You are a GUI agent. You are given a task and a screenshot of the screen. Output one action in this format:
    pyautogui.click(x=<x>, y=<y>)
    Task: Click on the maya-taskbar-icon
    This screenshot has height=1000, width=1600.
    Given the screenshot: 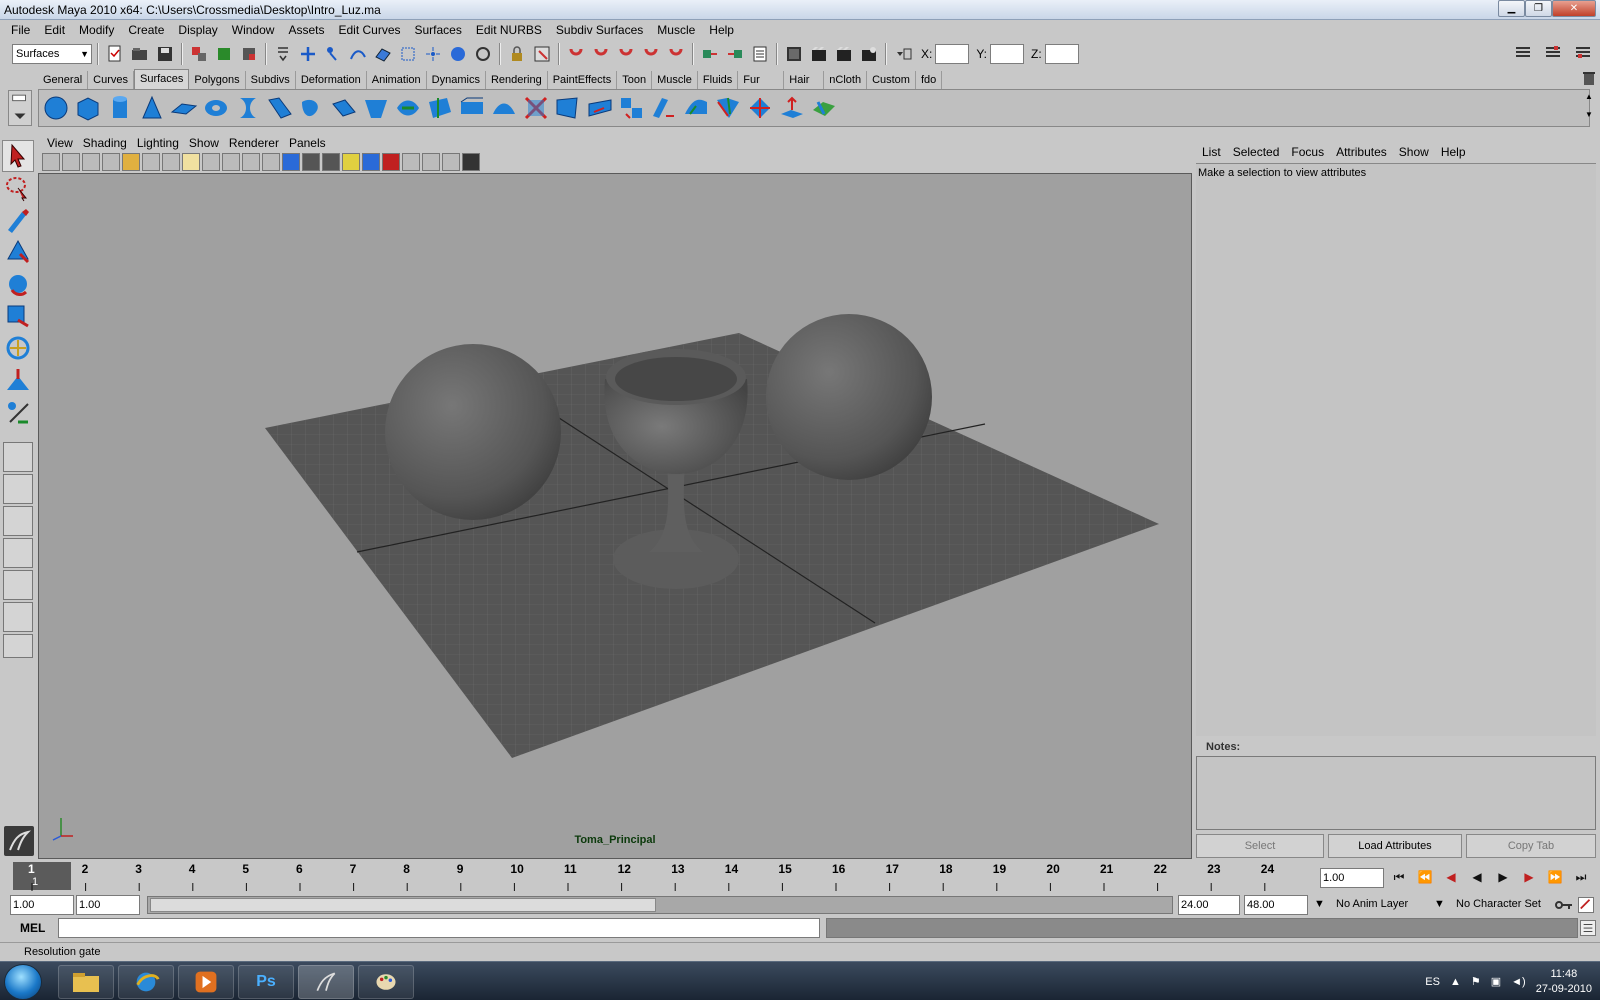 What is the action you would take?
    pyautogui.click(x=326, y=982)
    